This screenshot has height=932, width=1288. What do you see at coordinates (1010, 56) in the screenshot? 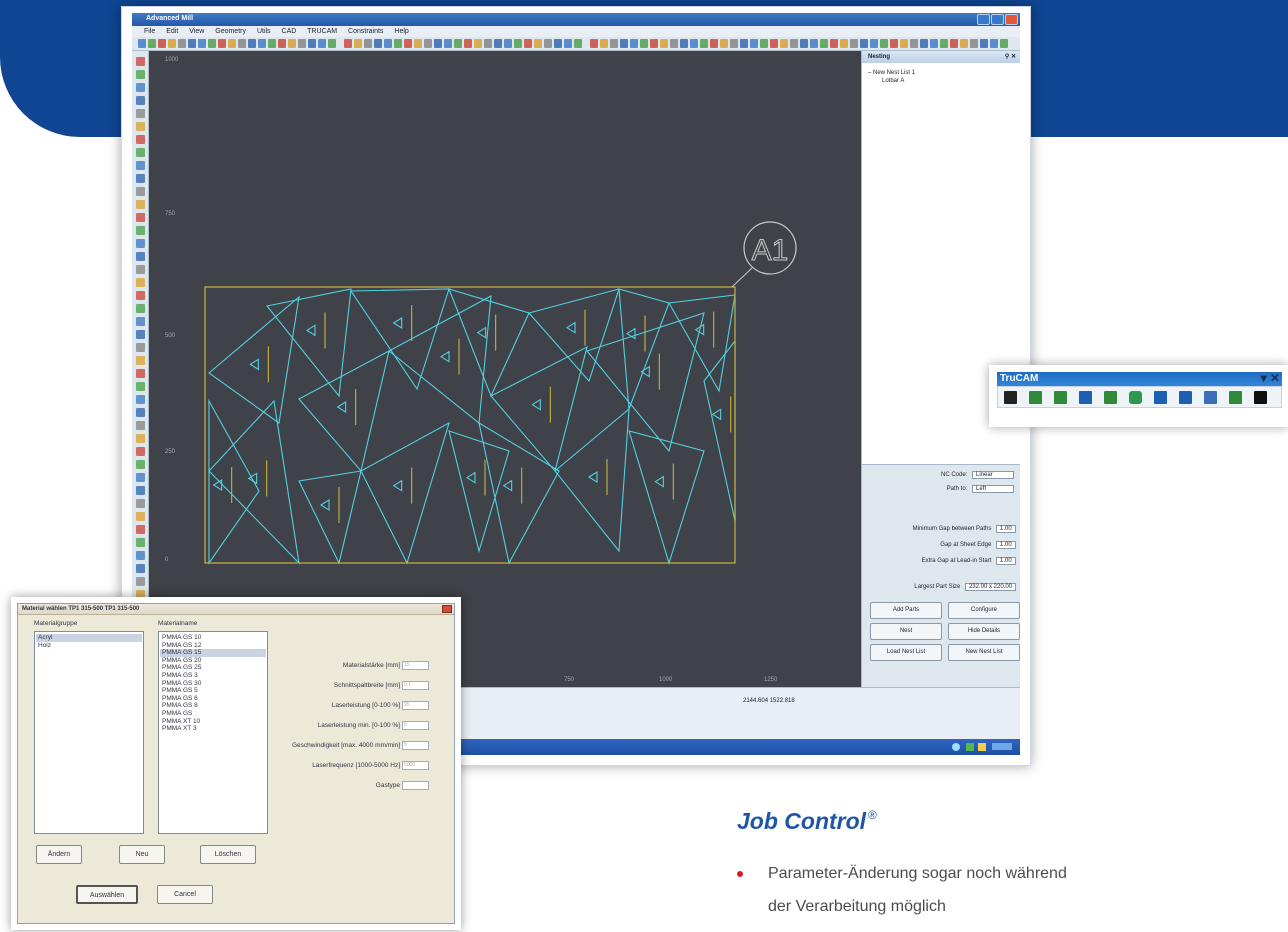
I see `pin-icon: ⚲ ✕` at bounding box center [1010, 56].